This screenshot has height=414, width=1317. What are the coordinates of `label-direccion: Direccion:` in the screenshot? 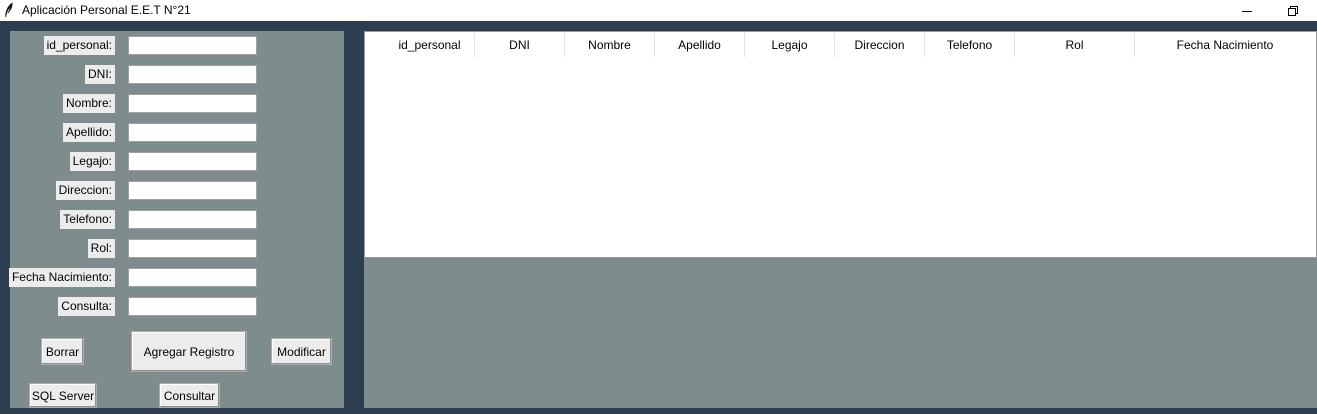 It's located at (85, 190).